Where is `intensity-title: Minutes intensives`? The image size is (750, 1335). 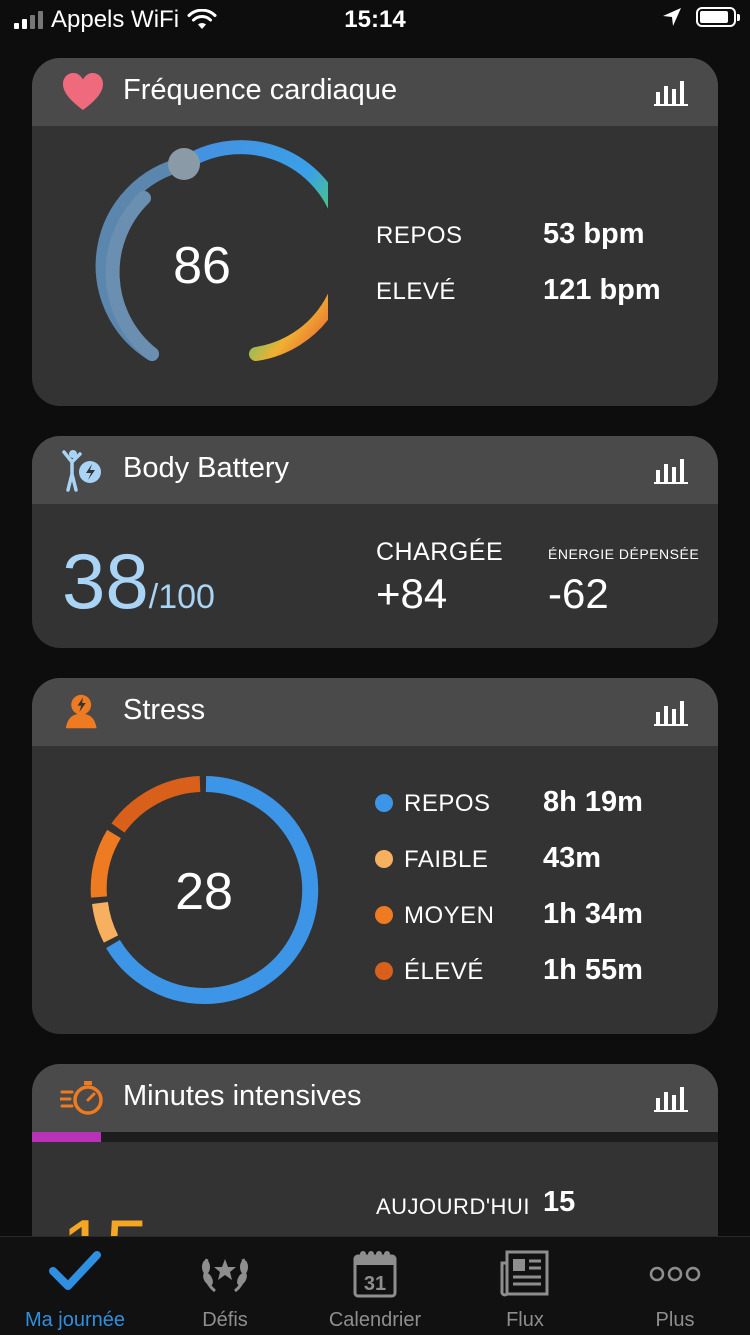
intensity-title: Minutes intensives is located at coordinates (242, 1096).